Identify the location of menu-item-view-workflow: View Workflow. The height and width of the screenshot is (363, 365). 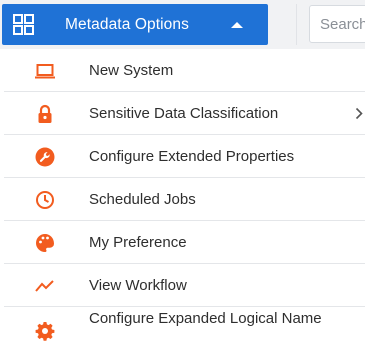
(184, 285).